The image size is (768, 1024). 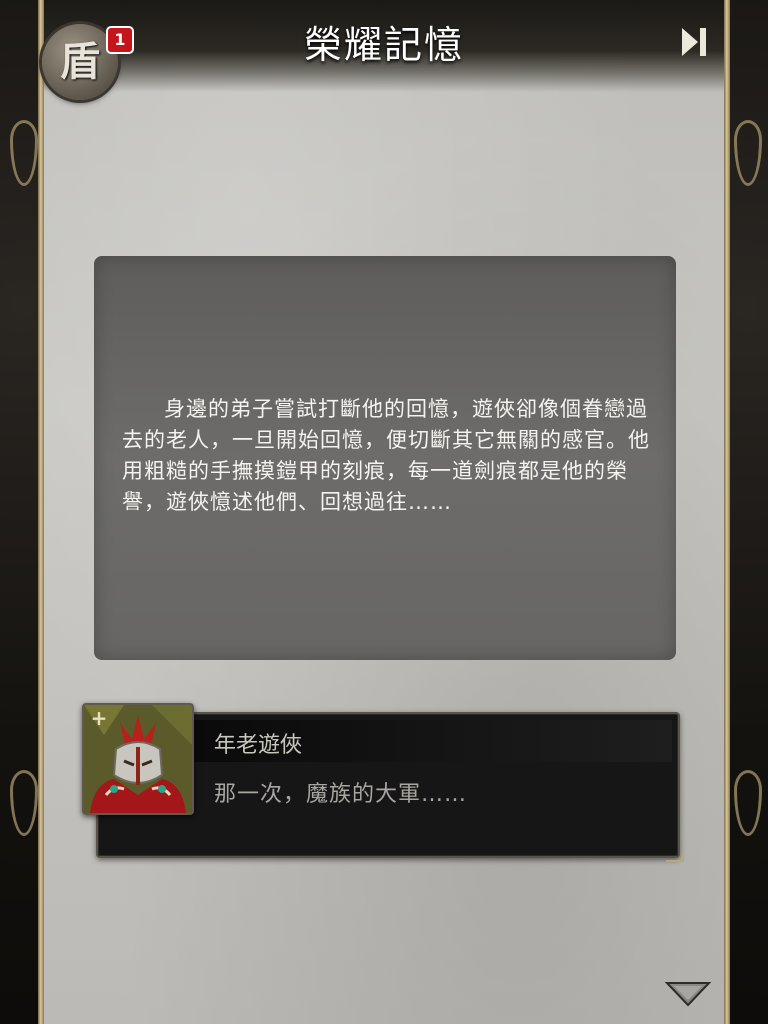 What do you see at coordinates (120, 40) in the screenshot?
I see `notification-badge: 1` at bounding box center [120, 40].